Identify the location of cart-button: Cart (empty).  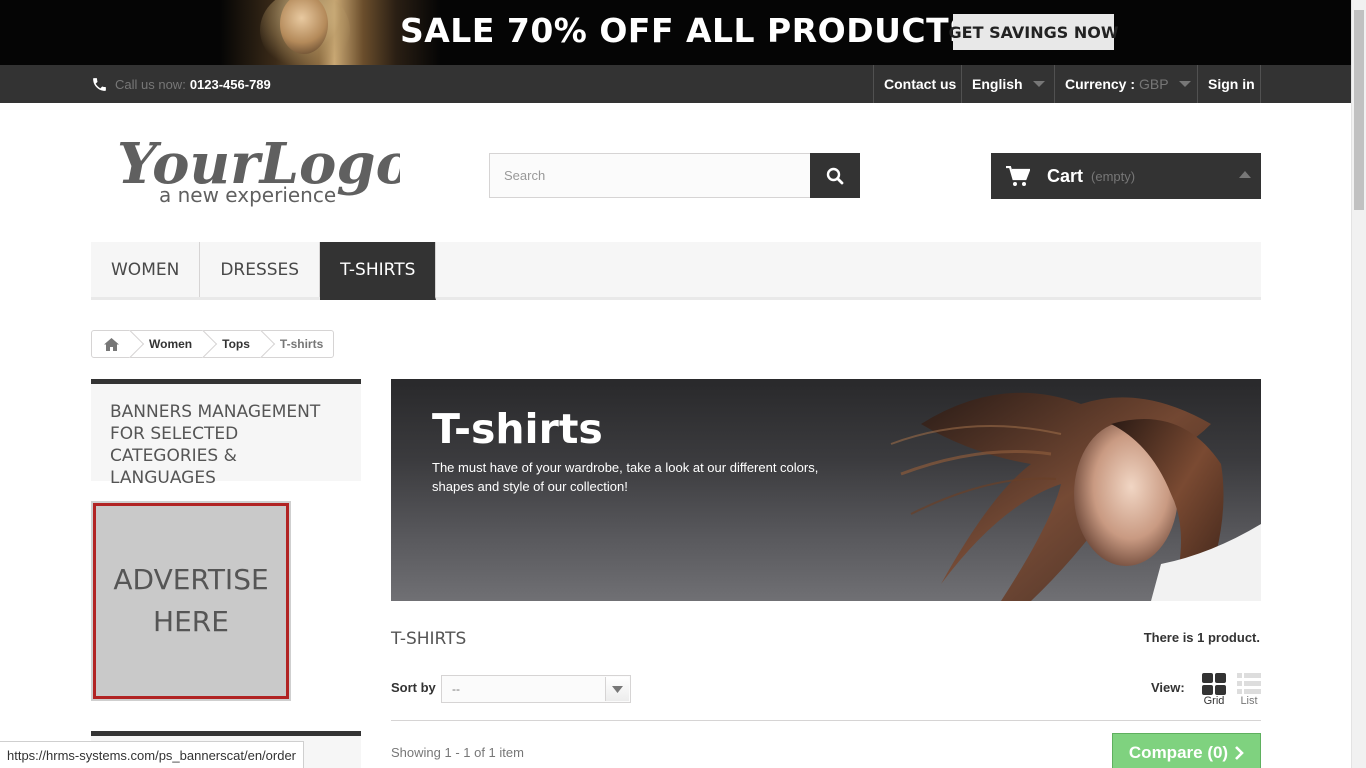
(1126, 176).